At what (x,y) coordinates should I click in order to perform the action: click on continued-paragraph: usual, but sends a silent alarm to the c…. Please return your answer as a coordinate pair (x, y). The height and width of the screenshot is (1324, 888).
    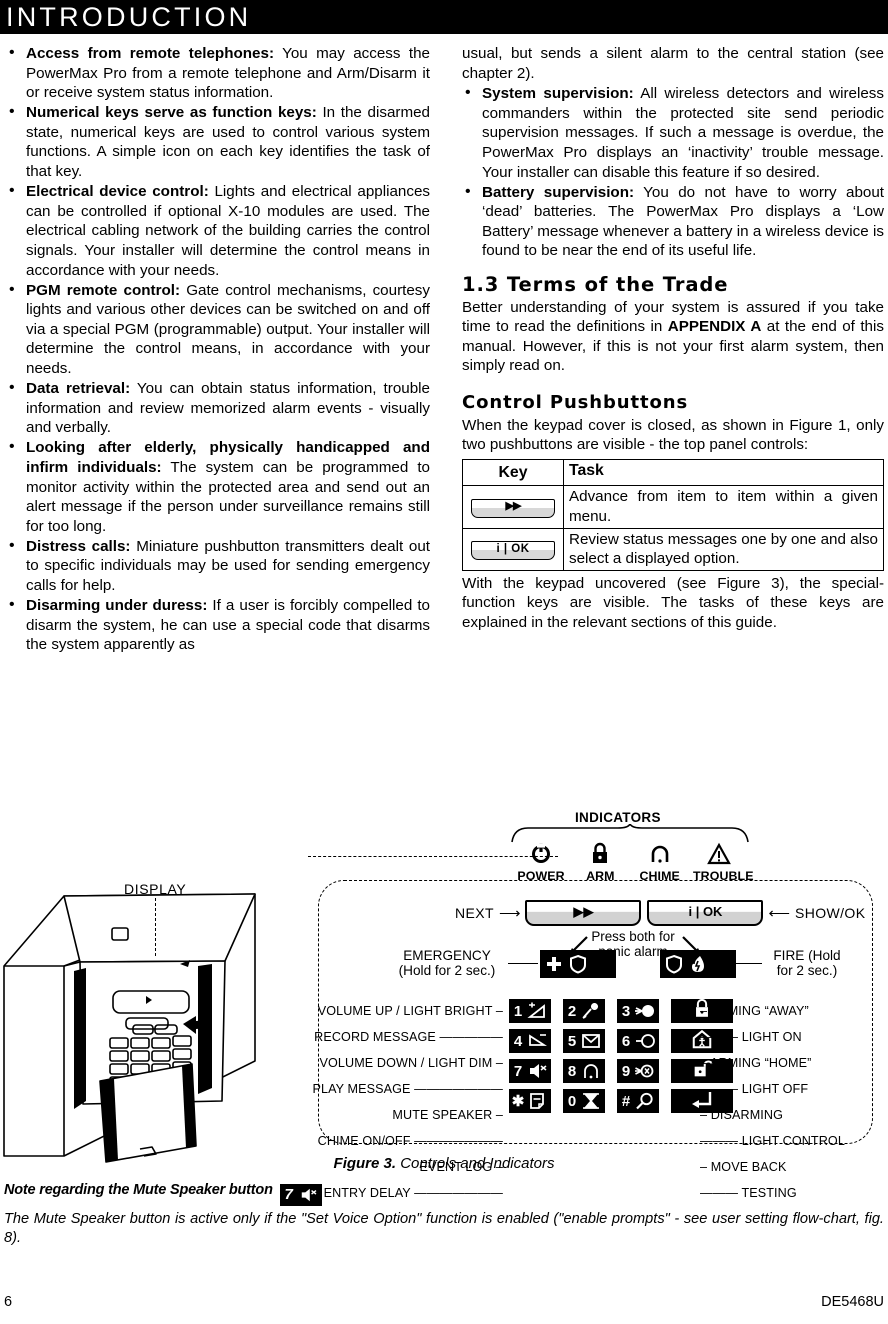
    Looking at the image, I should click on (673, 63).